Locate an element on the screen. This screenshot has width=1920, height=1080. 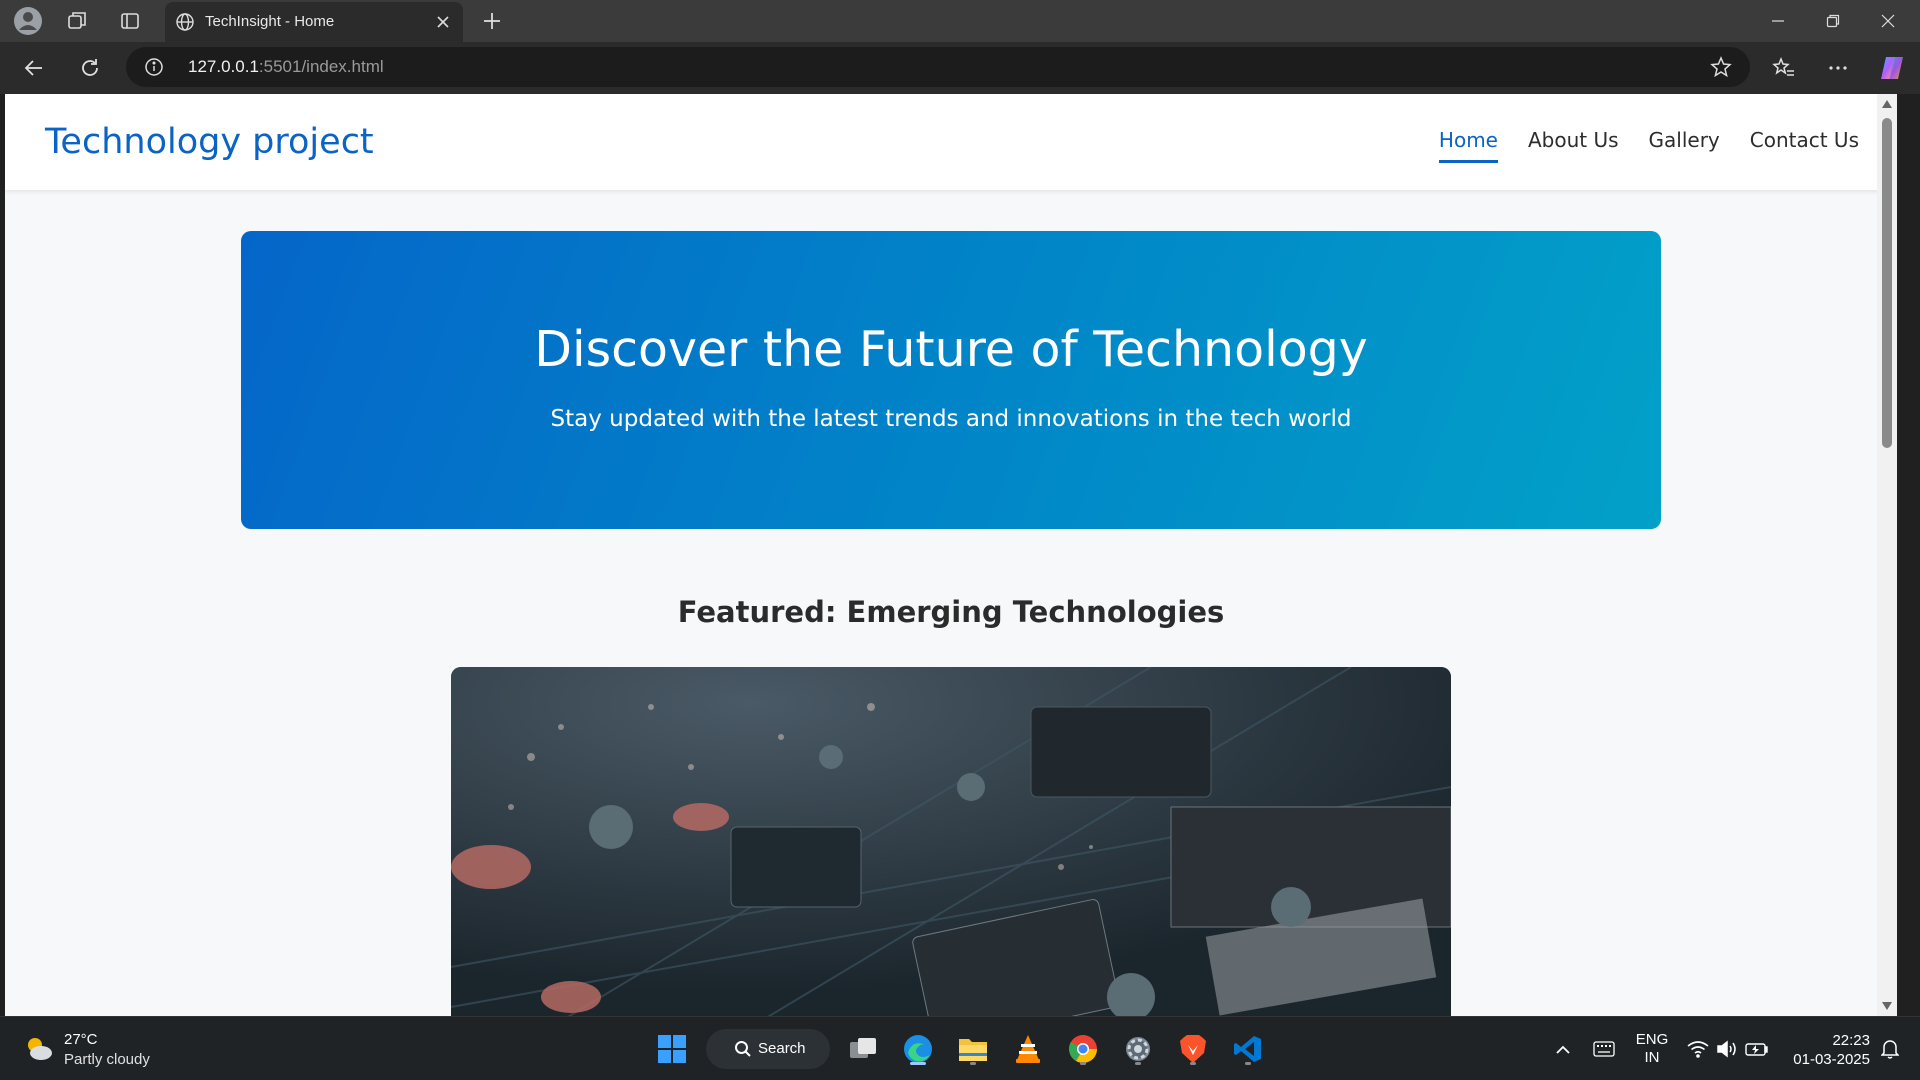
chrome-icon is located at coordinates (1083, 1049).